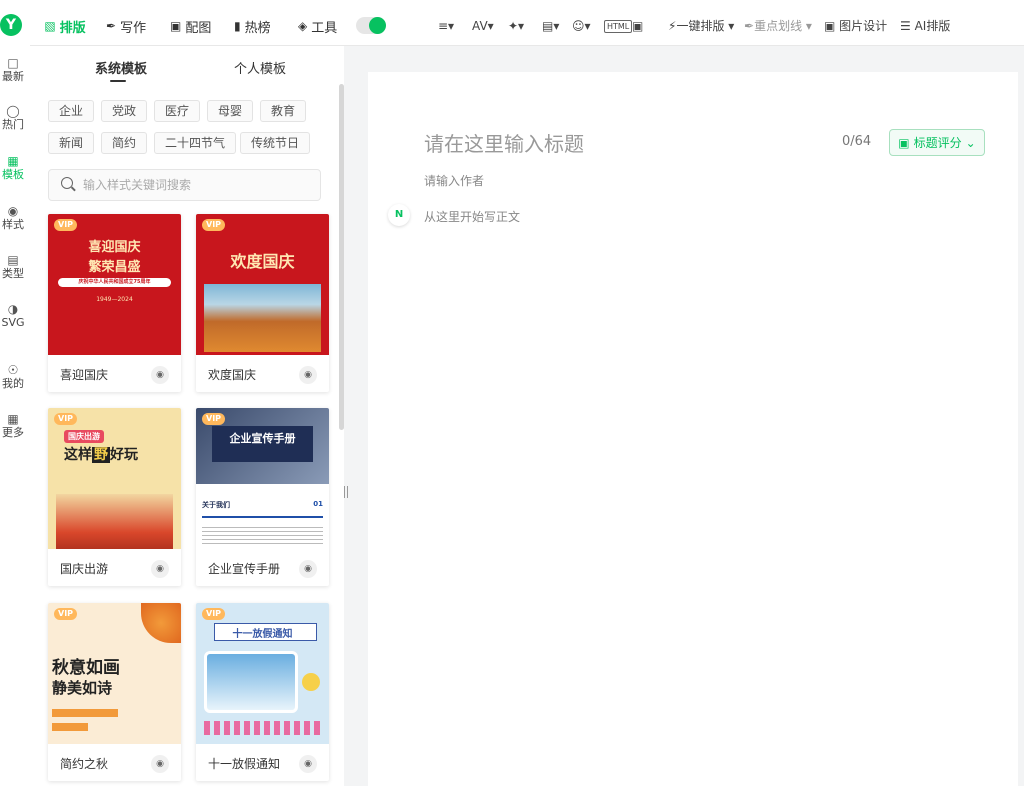 This screenshot has height=786, width=1024. I want to click on one-click-layout-button: ⚡一键排版 ▾, so click(701, 26).